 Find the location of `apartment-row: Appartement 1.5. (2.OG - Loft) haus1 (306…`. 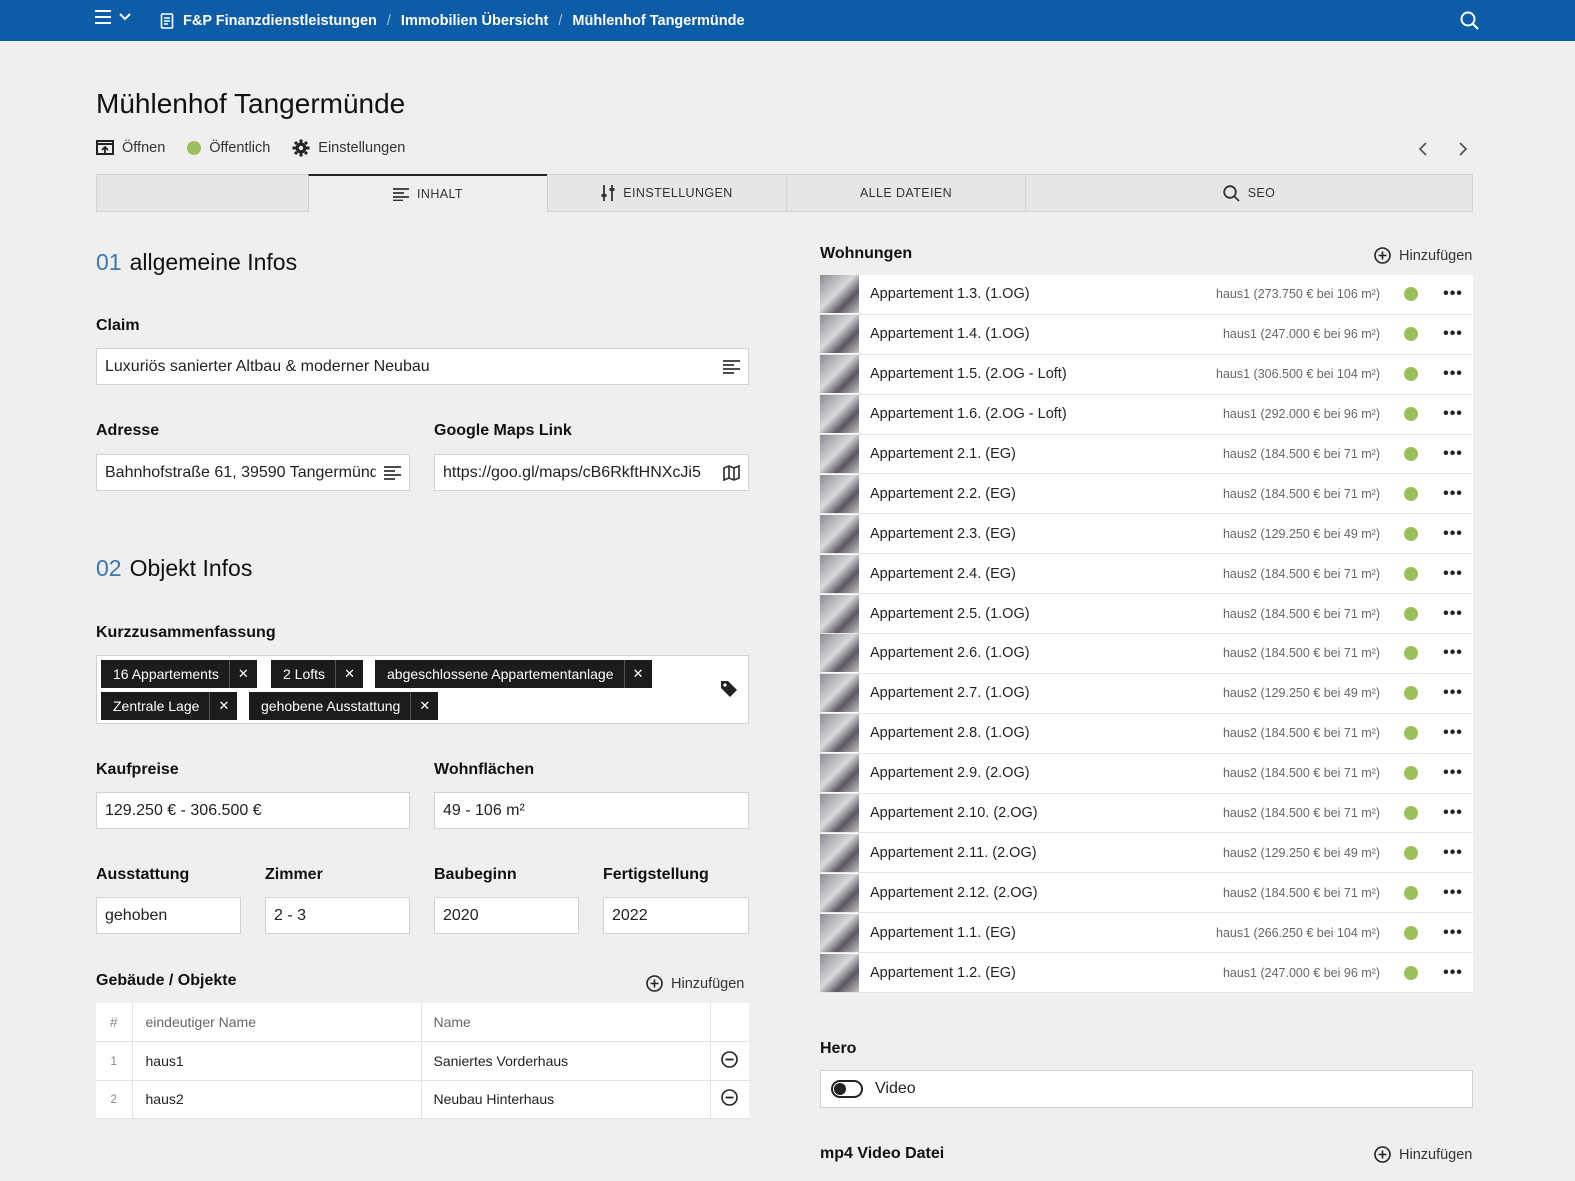

apartment-row: Appartement 1.5. (2.OG - Loft) haus1 (306… is located at coordinates (1146, 374).